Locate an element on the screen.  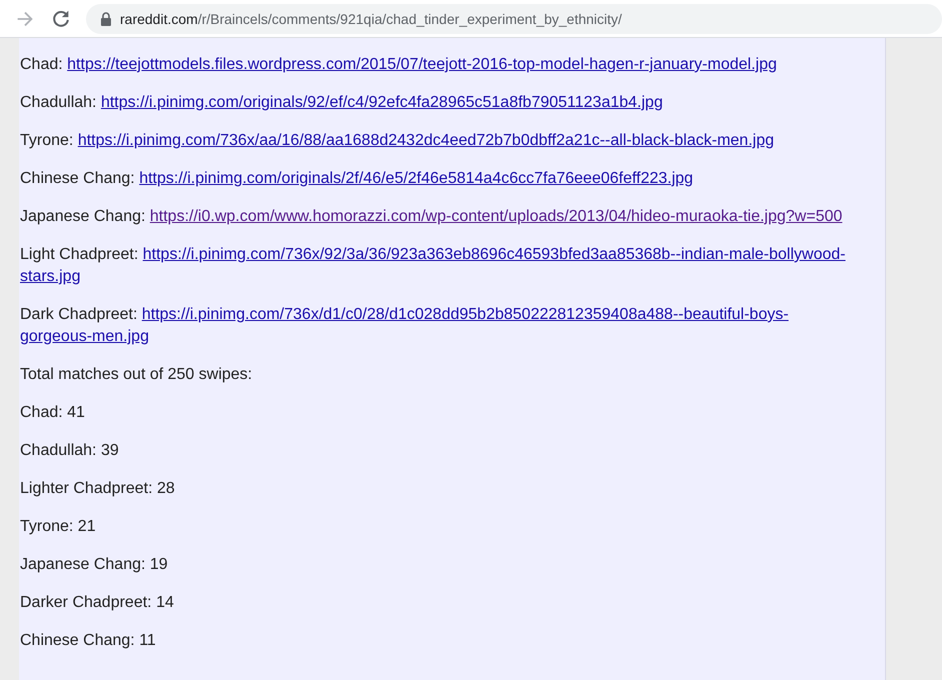
link-line: Dark Chadpreet: https://i.pinimg.com/736x/d1/c0/28/d1c028dd95b2b850222812359408a488--beautiful-boys- gorgeous-men.jpg is located at coordinates (405, 326).